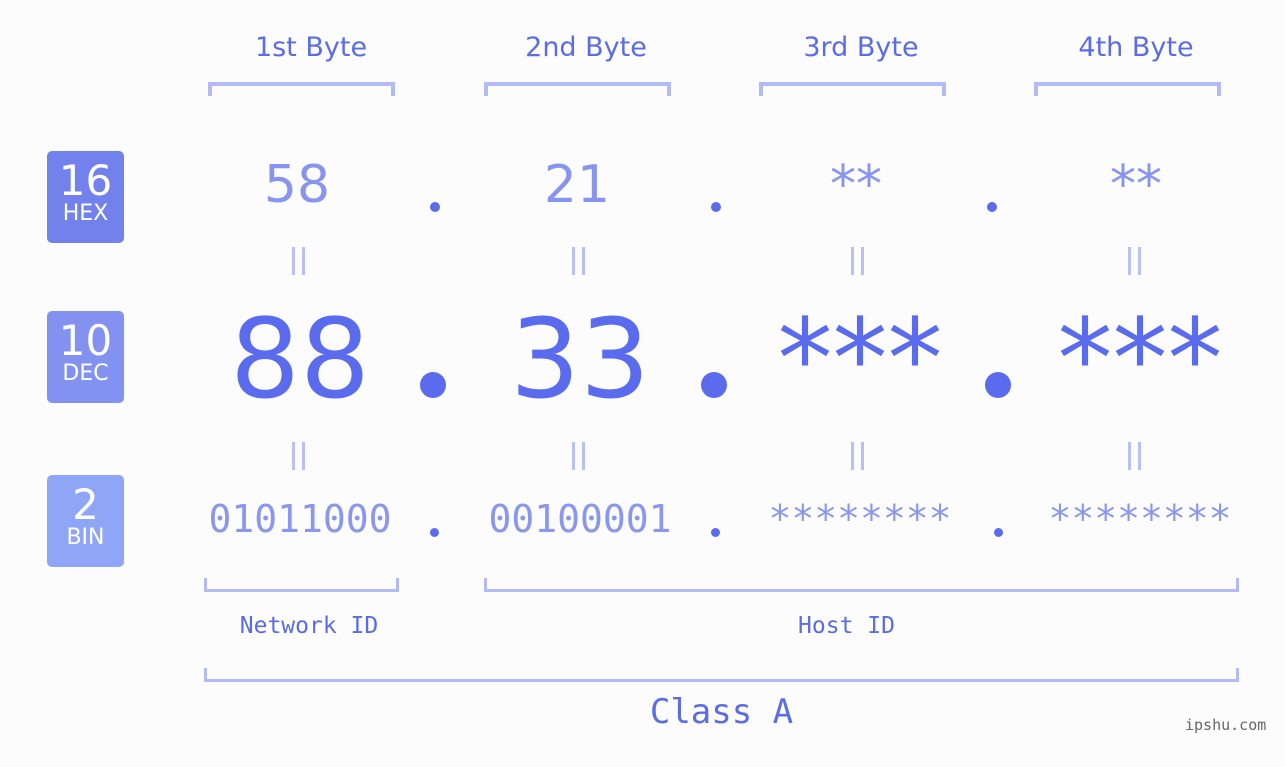 The height and width of the screenshot is (767, 1285). Describe the element at coordinates (85, 213) in the screenshot. I see `hex-badge-label: HEX` at that location.